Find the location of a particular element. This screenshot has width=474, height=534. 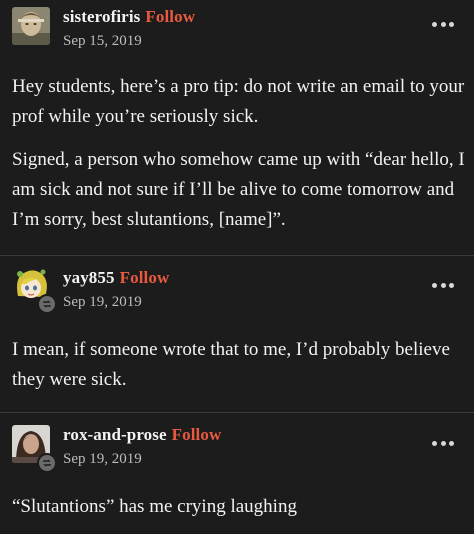

username: sisterofiris is located at coordinates (101, 16).